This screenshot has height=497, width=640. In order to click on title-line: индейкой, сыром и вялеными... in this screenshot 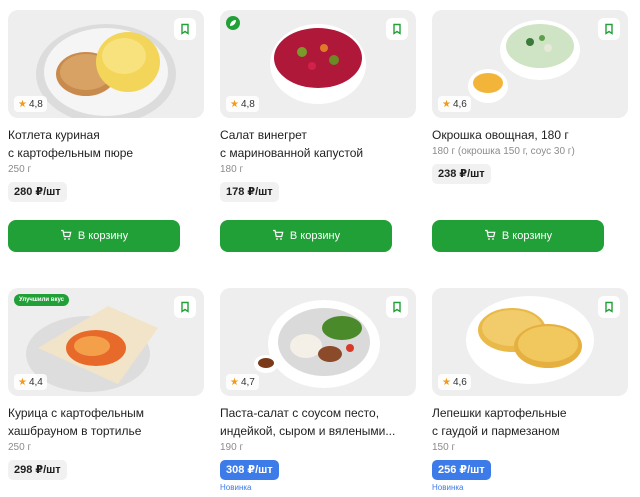, I will do `click(308, 431)`.